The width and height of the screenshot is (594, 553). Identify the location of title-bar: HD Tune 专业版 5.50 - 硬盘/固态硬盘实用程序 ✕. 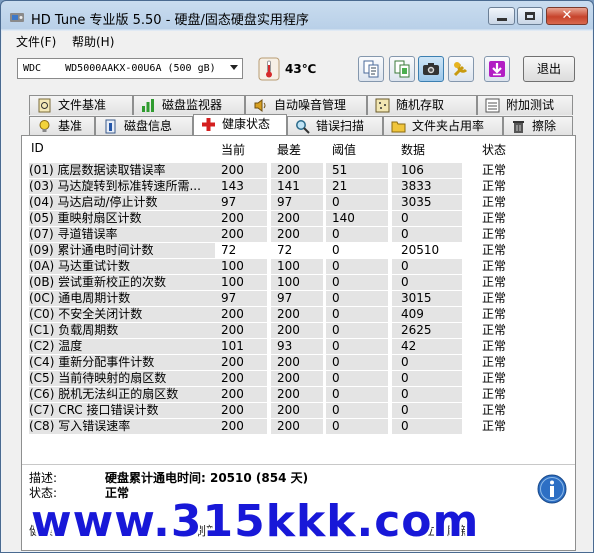
(297, 16).